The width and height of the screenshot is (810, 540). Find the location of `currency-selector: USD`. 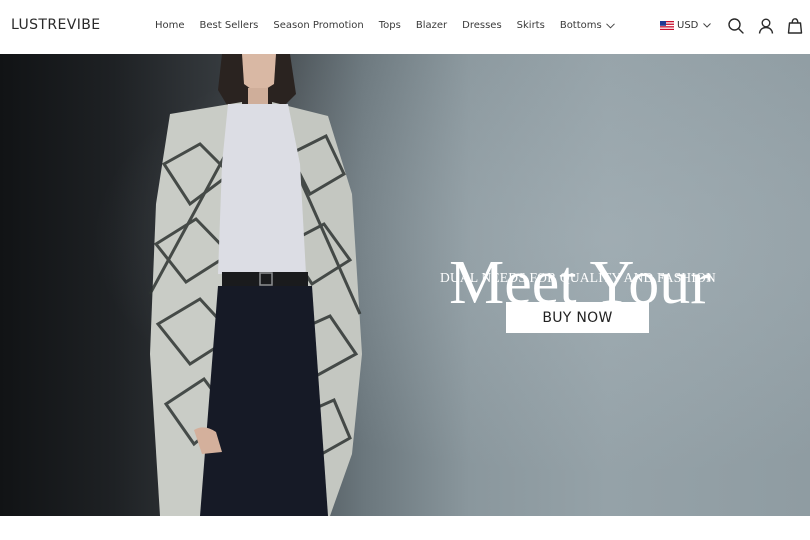

currency-selector: USD is located at coordinates (686, 25).